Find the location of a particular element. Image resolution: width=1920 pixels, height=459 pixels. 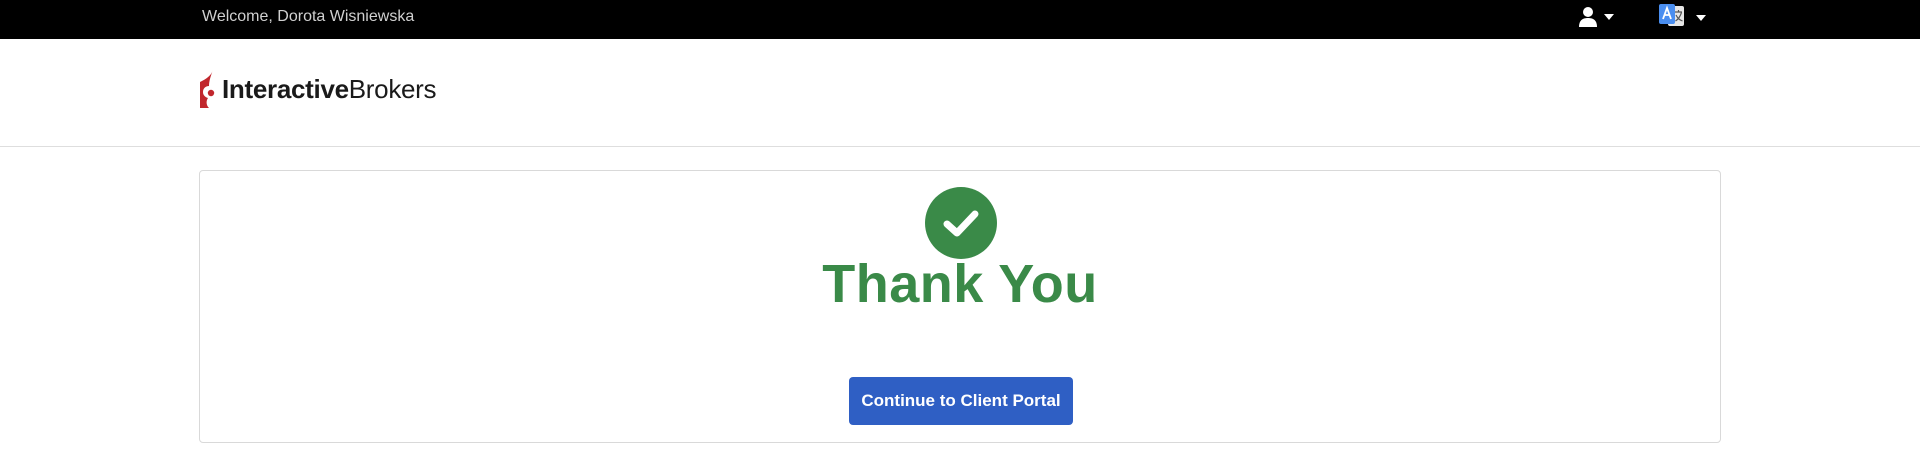

logo-wordmark-regular: Brokers is located at coordinates (392, 88).